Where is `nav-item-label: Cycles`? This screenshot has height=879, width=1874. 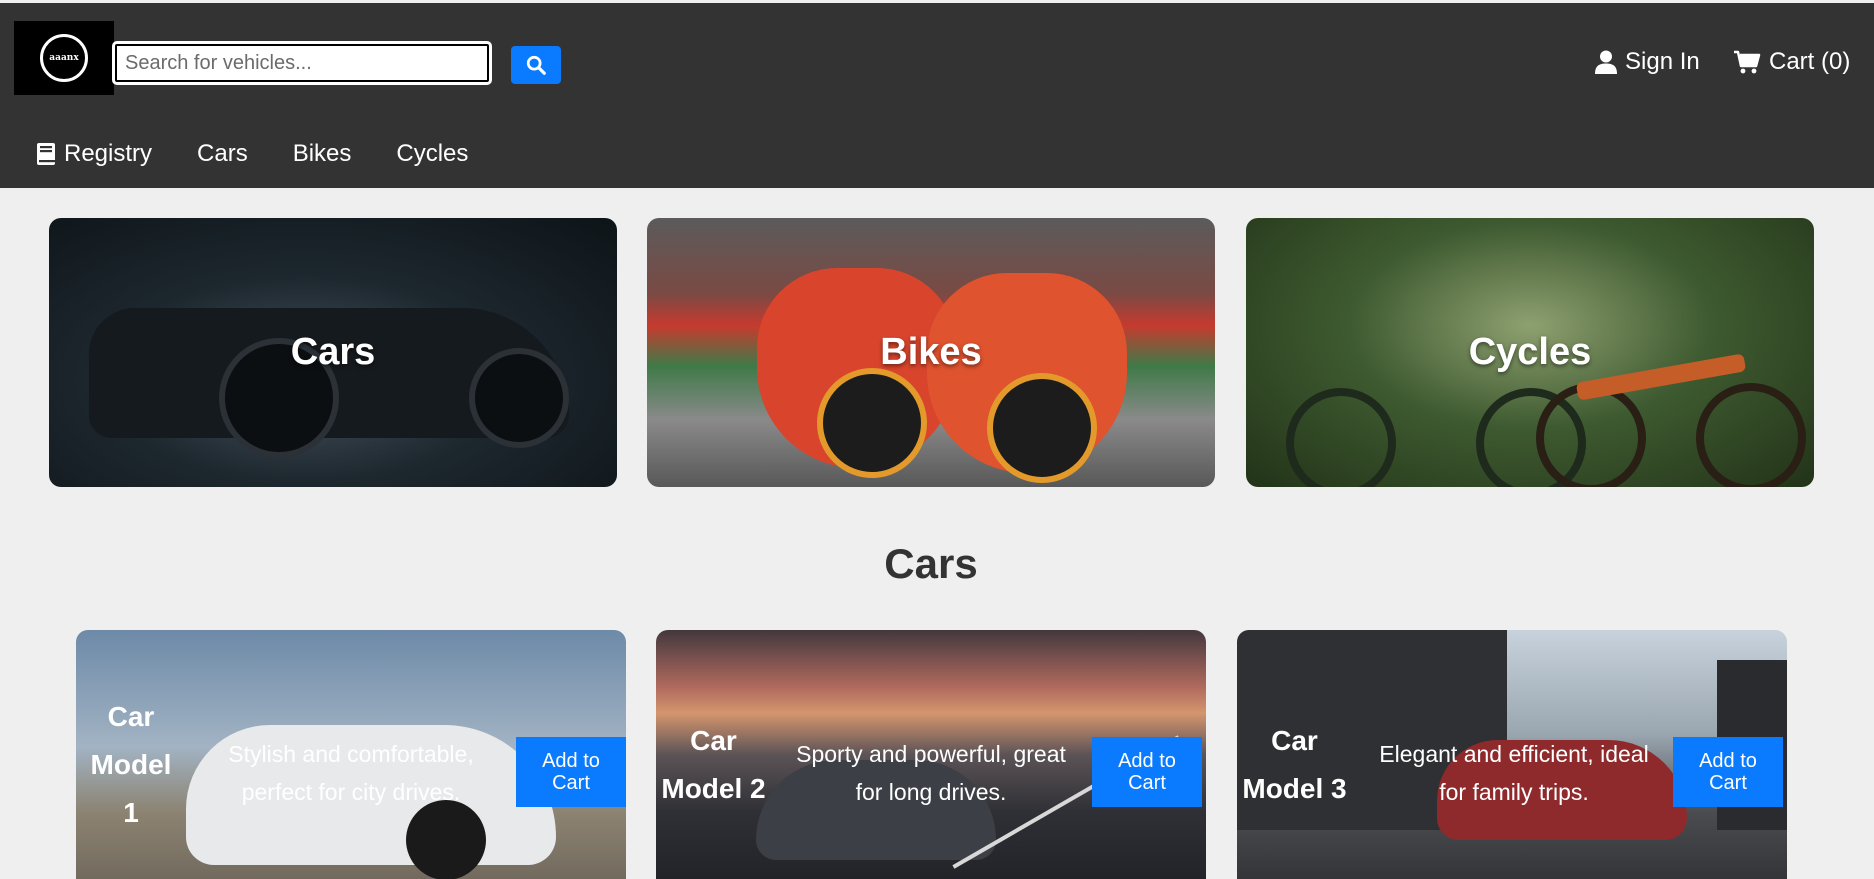
nav-item-label: Cycles is located at coordinates (432, 153).